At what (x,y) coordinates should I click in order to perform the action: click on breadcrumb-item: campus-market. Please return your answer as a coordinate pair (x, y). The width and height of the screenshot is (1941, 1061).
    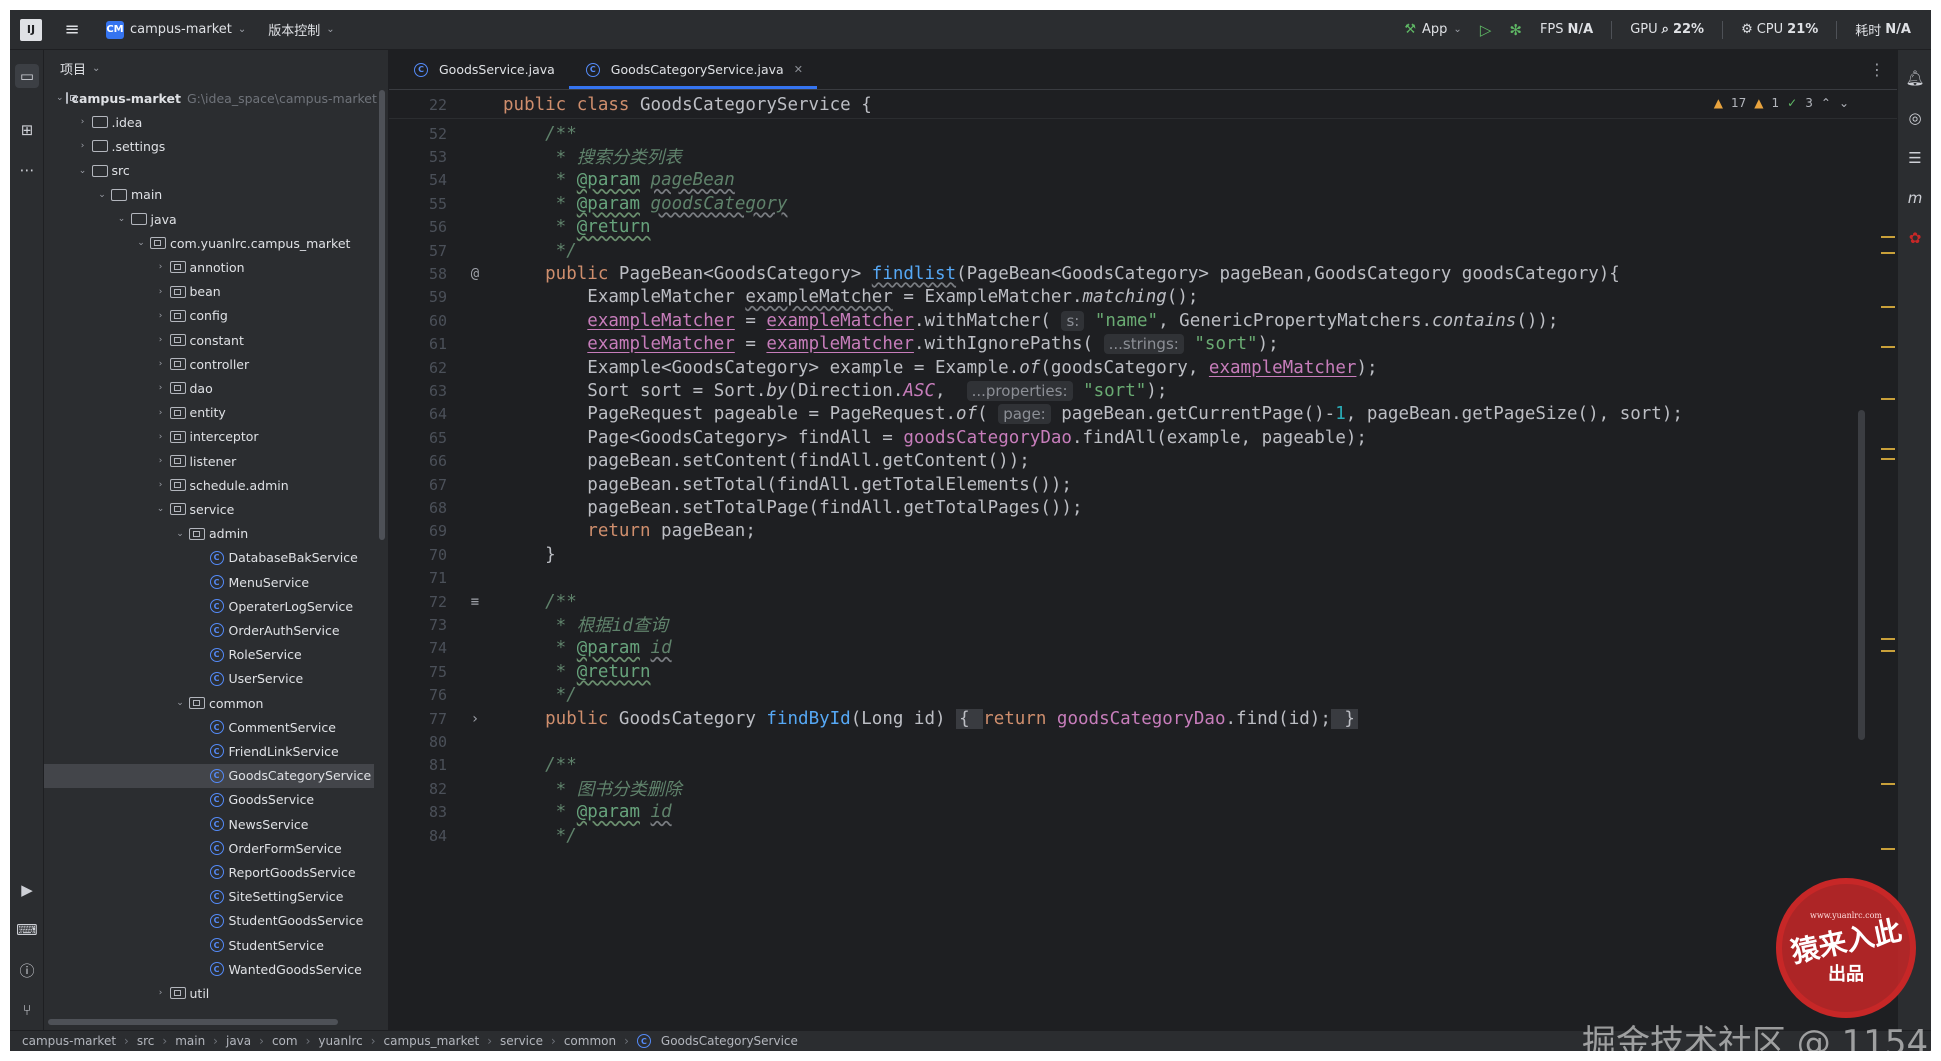
    Looking at the image, I should click on (69, 1041).